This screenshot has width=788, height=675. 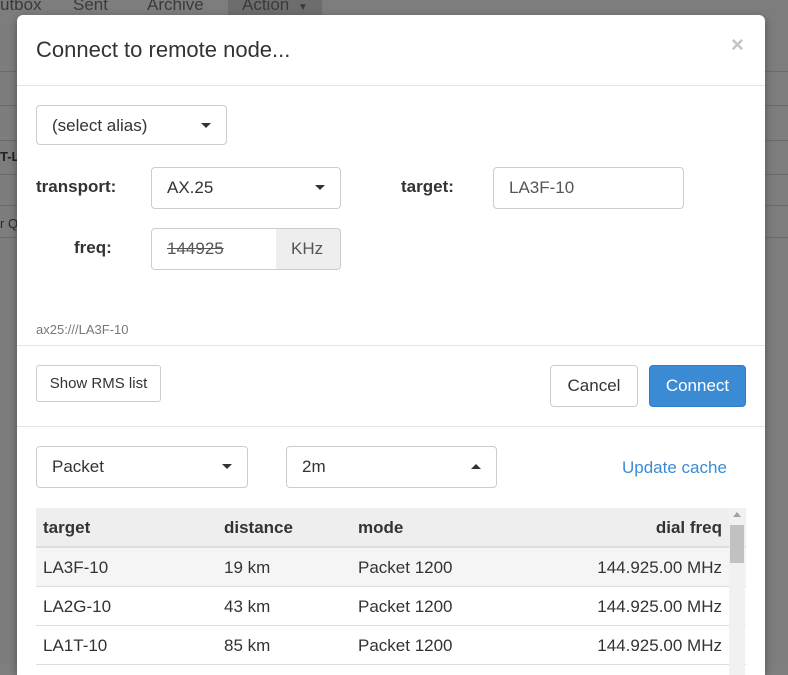 I want to click on alias-select: (select alias), so click(x=131, y=125).